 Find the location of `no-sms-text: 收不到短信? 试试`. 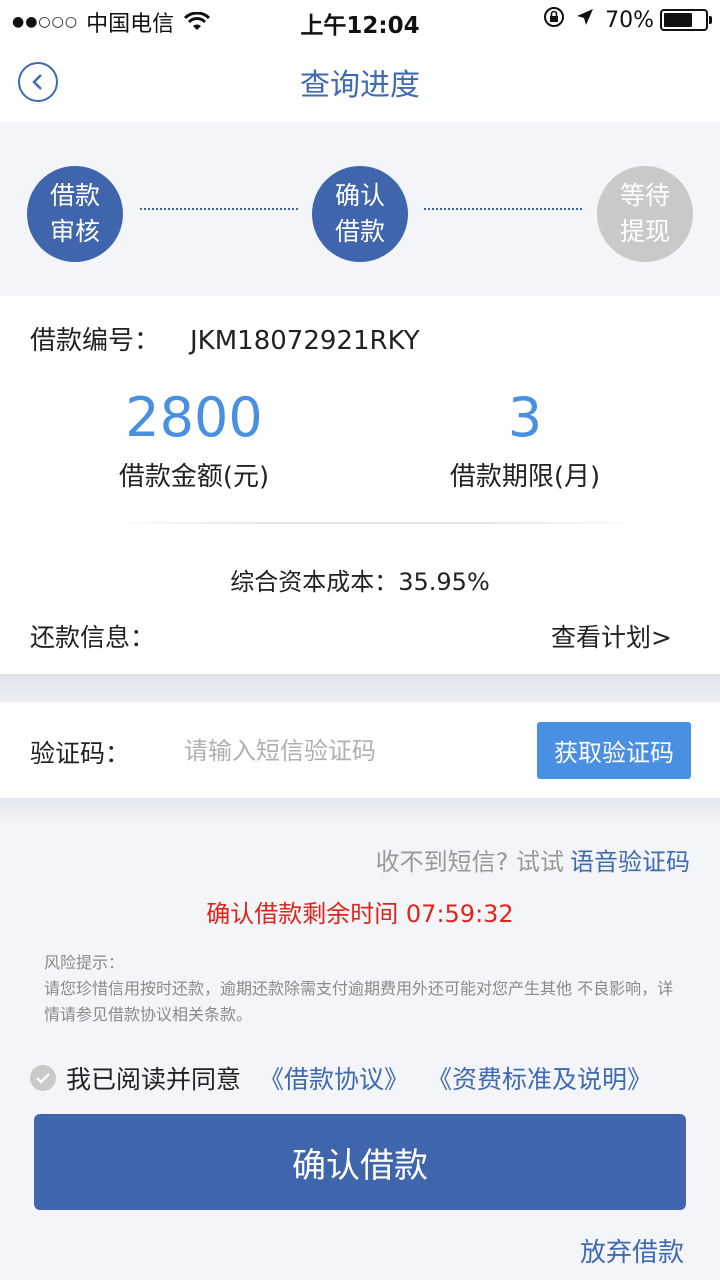

no-sms-text: 收不到短信? 试试 is located at coordinates (469, 862).